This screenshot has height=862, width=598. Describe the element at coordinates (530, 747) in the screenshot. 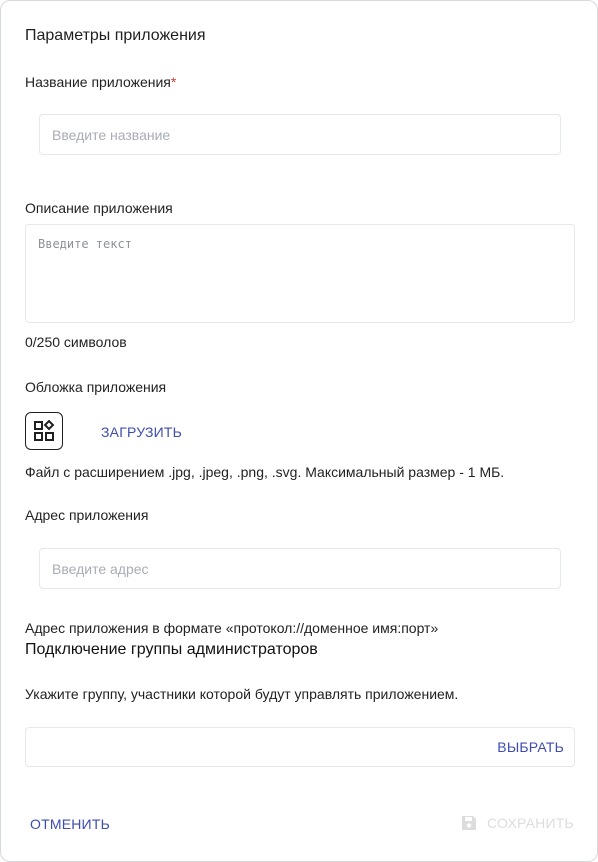

I see `select-group-button: ВЫБРАТЬ` at that location.